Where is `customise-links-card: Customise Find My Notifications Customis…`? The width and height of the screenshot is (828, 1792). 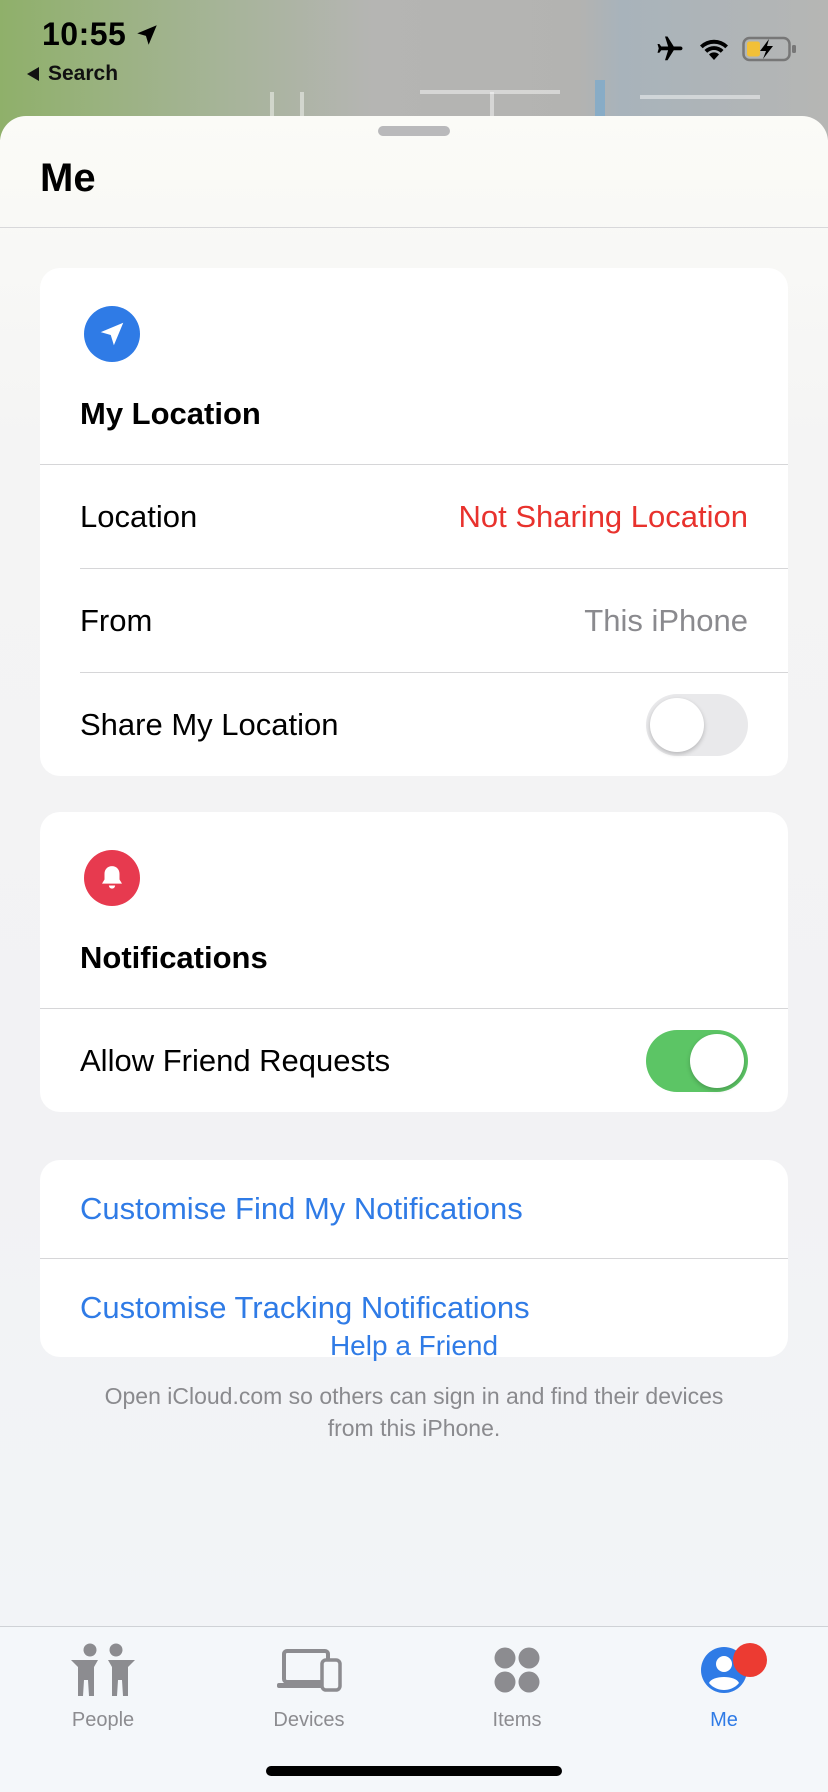
customise-links-card: Customise Find My Notifications Customis… is located at coordinates (414, 1258).